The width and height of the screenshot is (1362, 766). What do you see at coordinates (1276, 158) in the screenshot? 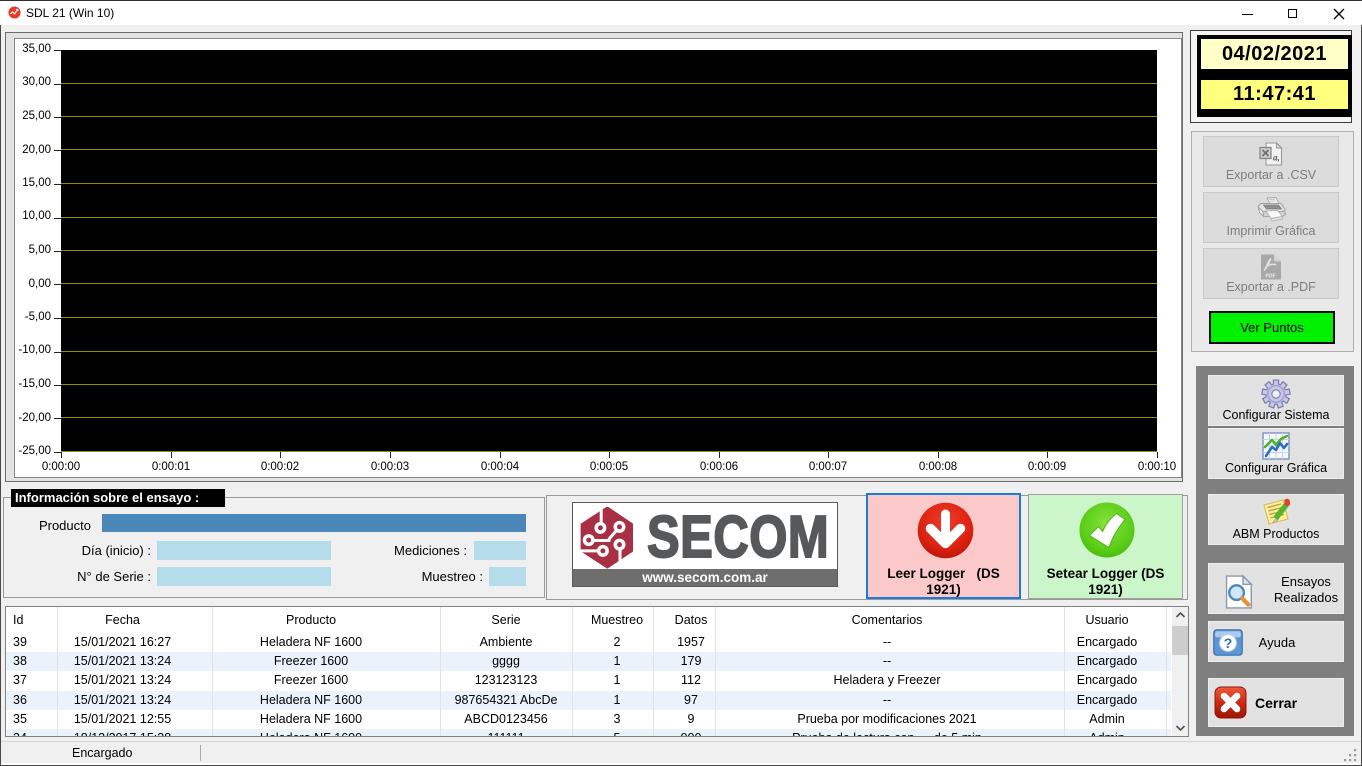
I see `svg-text: a,` at bounding box center [1276, 158].